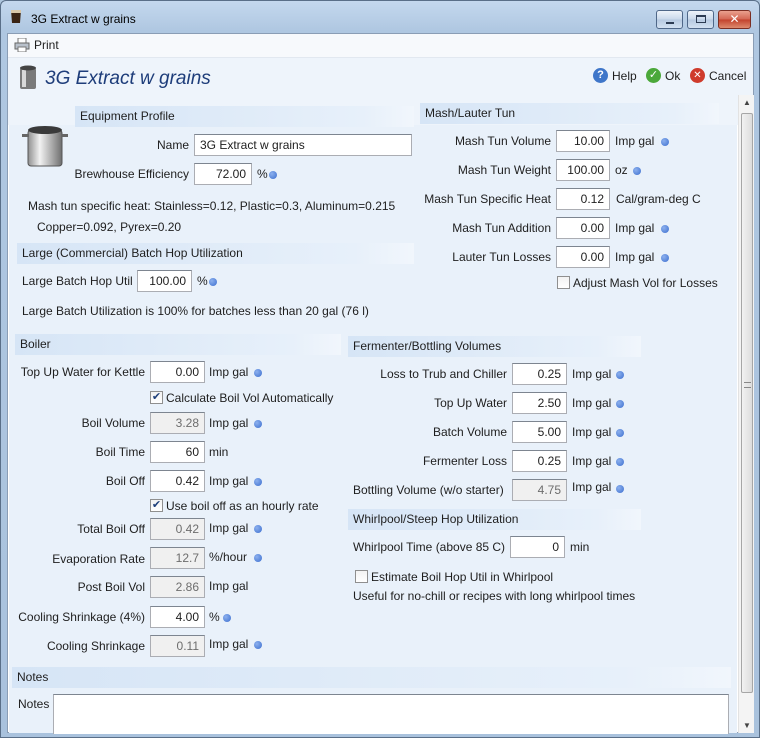  What do you see at coordinates (111, 529) in the screenshot?
I see `total-boil-off-label: Total Boil Off` at bounding box center [111, 529].